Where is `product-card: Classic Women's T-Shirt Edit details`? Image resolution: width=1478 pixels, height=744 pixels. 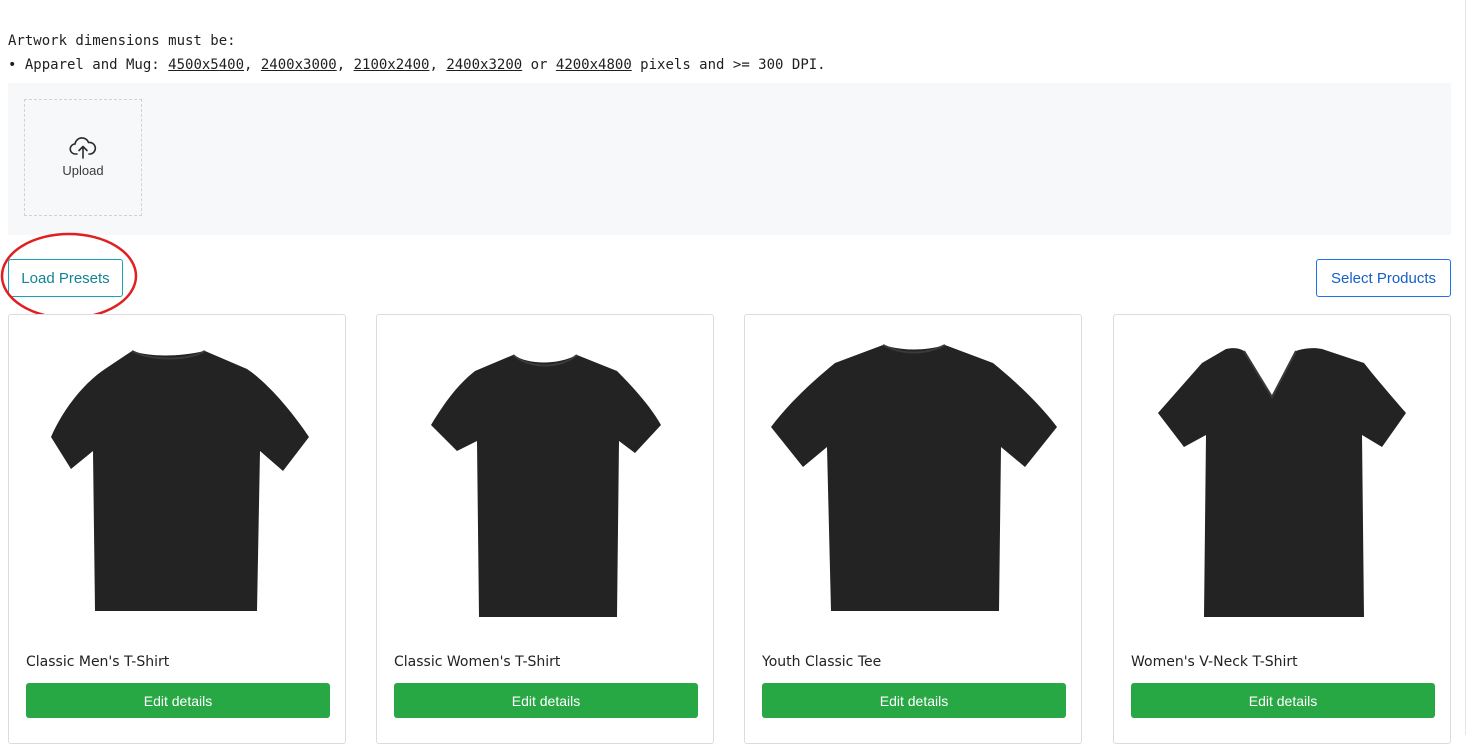 product-card: Classic Women's T-Shirt Edit details is located at coordinates (545, 529).